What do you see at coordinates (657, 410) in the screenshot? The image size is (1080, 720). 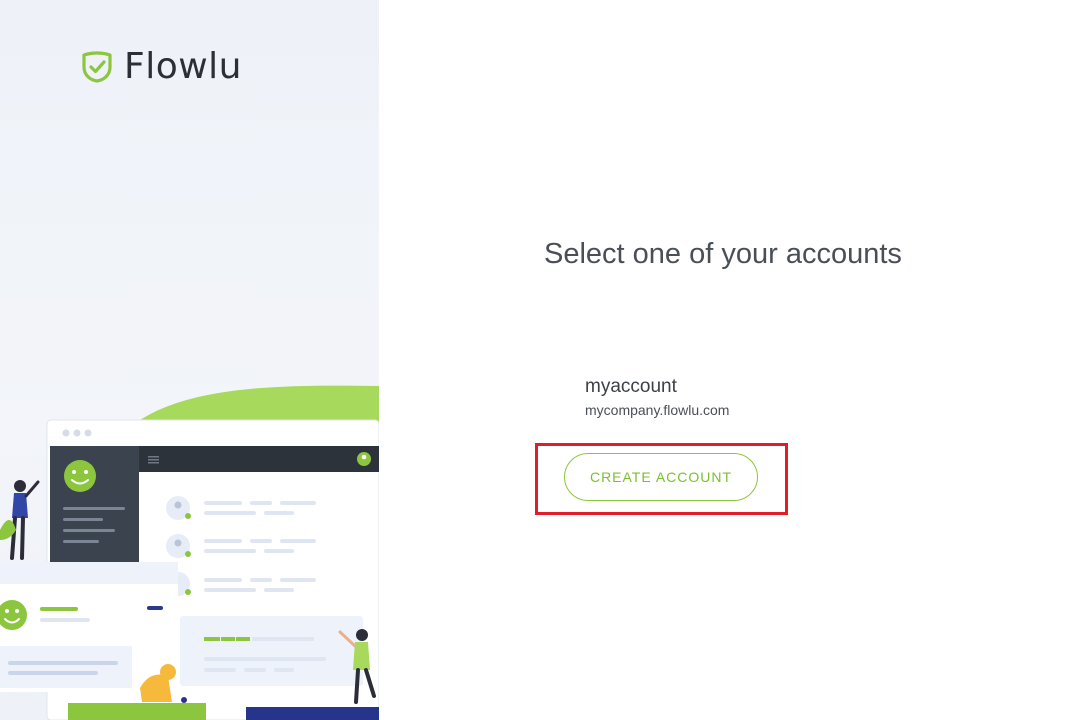 I see `account-domain: mycompany.flowlu.com` at bounding box center [657, 410].